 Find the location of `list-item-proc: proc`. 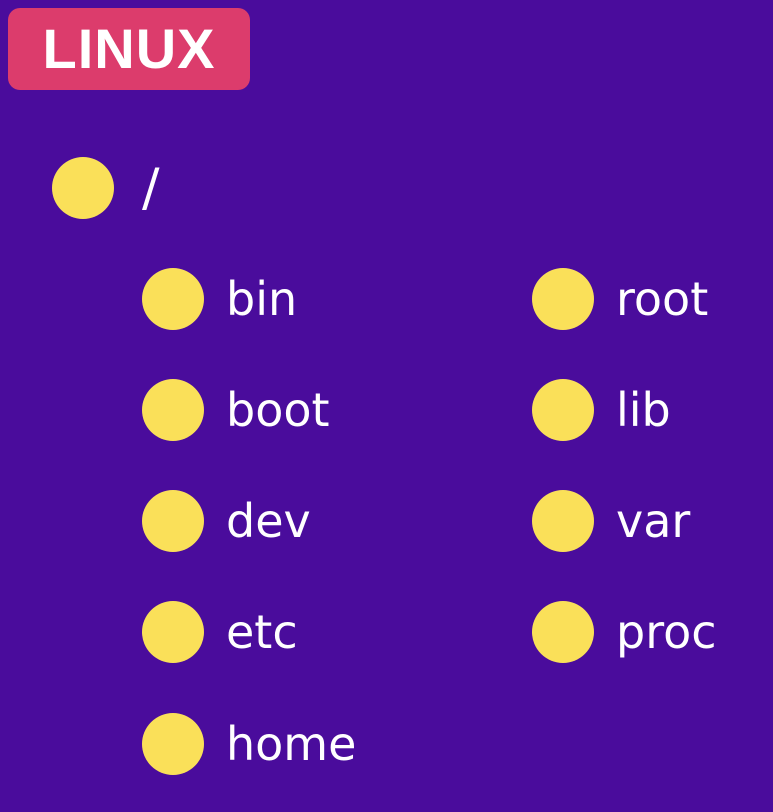

list-item-proc: proc is located at coordinates (624, 632).